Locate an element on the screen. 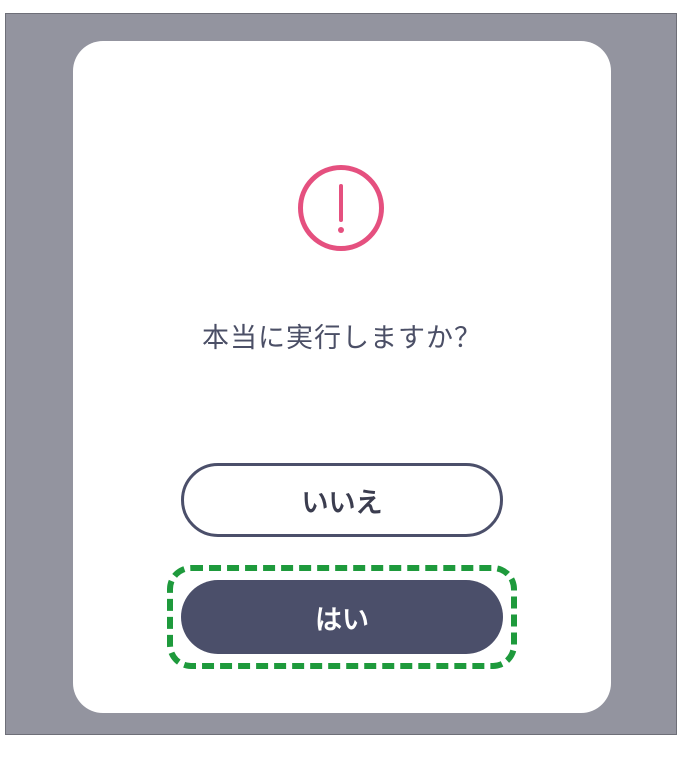  confirm-button-label: はい is located at coordinates (342, 620).